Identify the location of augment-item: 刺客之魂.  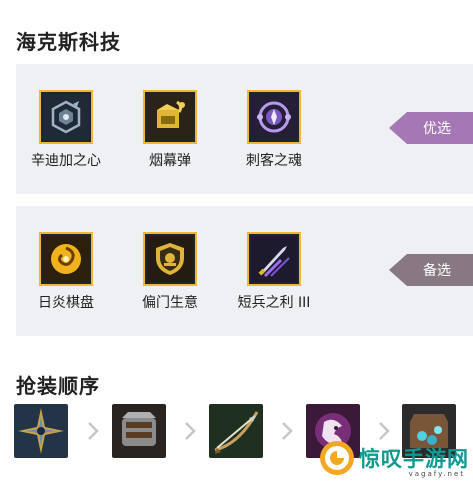
(274, 130).